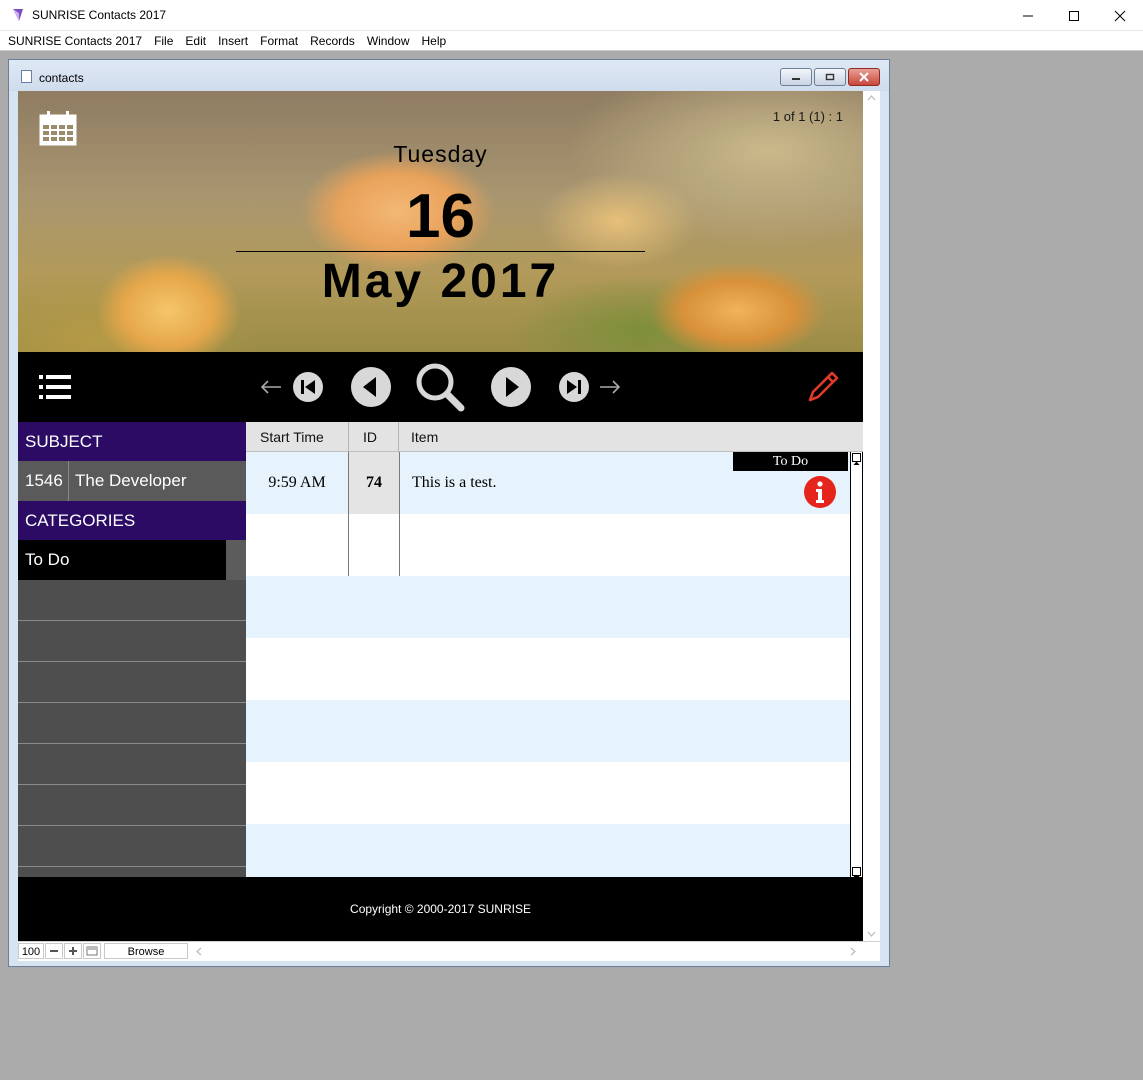  I want to click on cell-id: 74, so click(374, 483).